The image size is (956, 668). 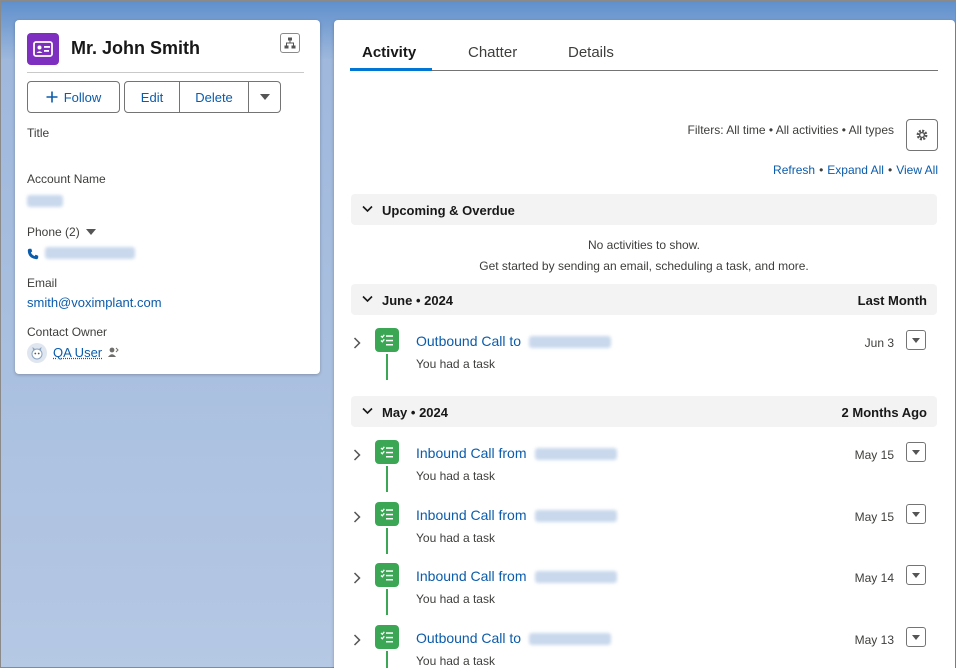 I want to click on hierarchy-button, so click(x=290, y=43).